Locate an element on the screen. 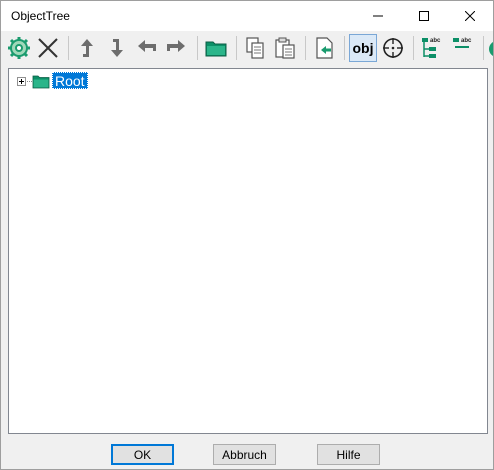  delete-button is located at coordinates (48, 48).